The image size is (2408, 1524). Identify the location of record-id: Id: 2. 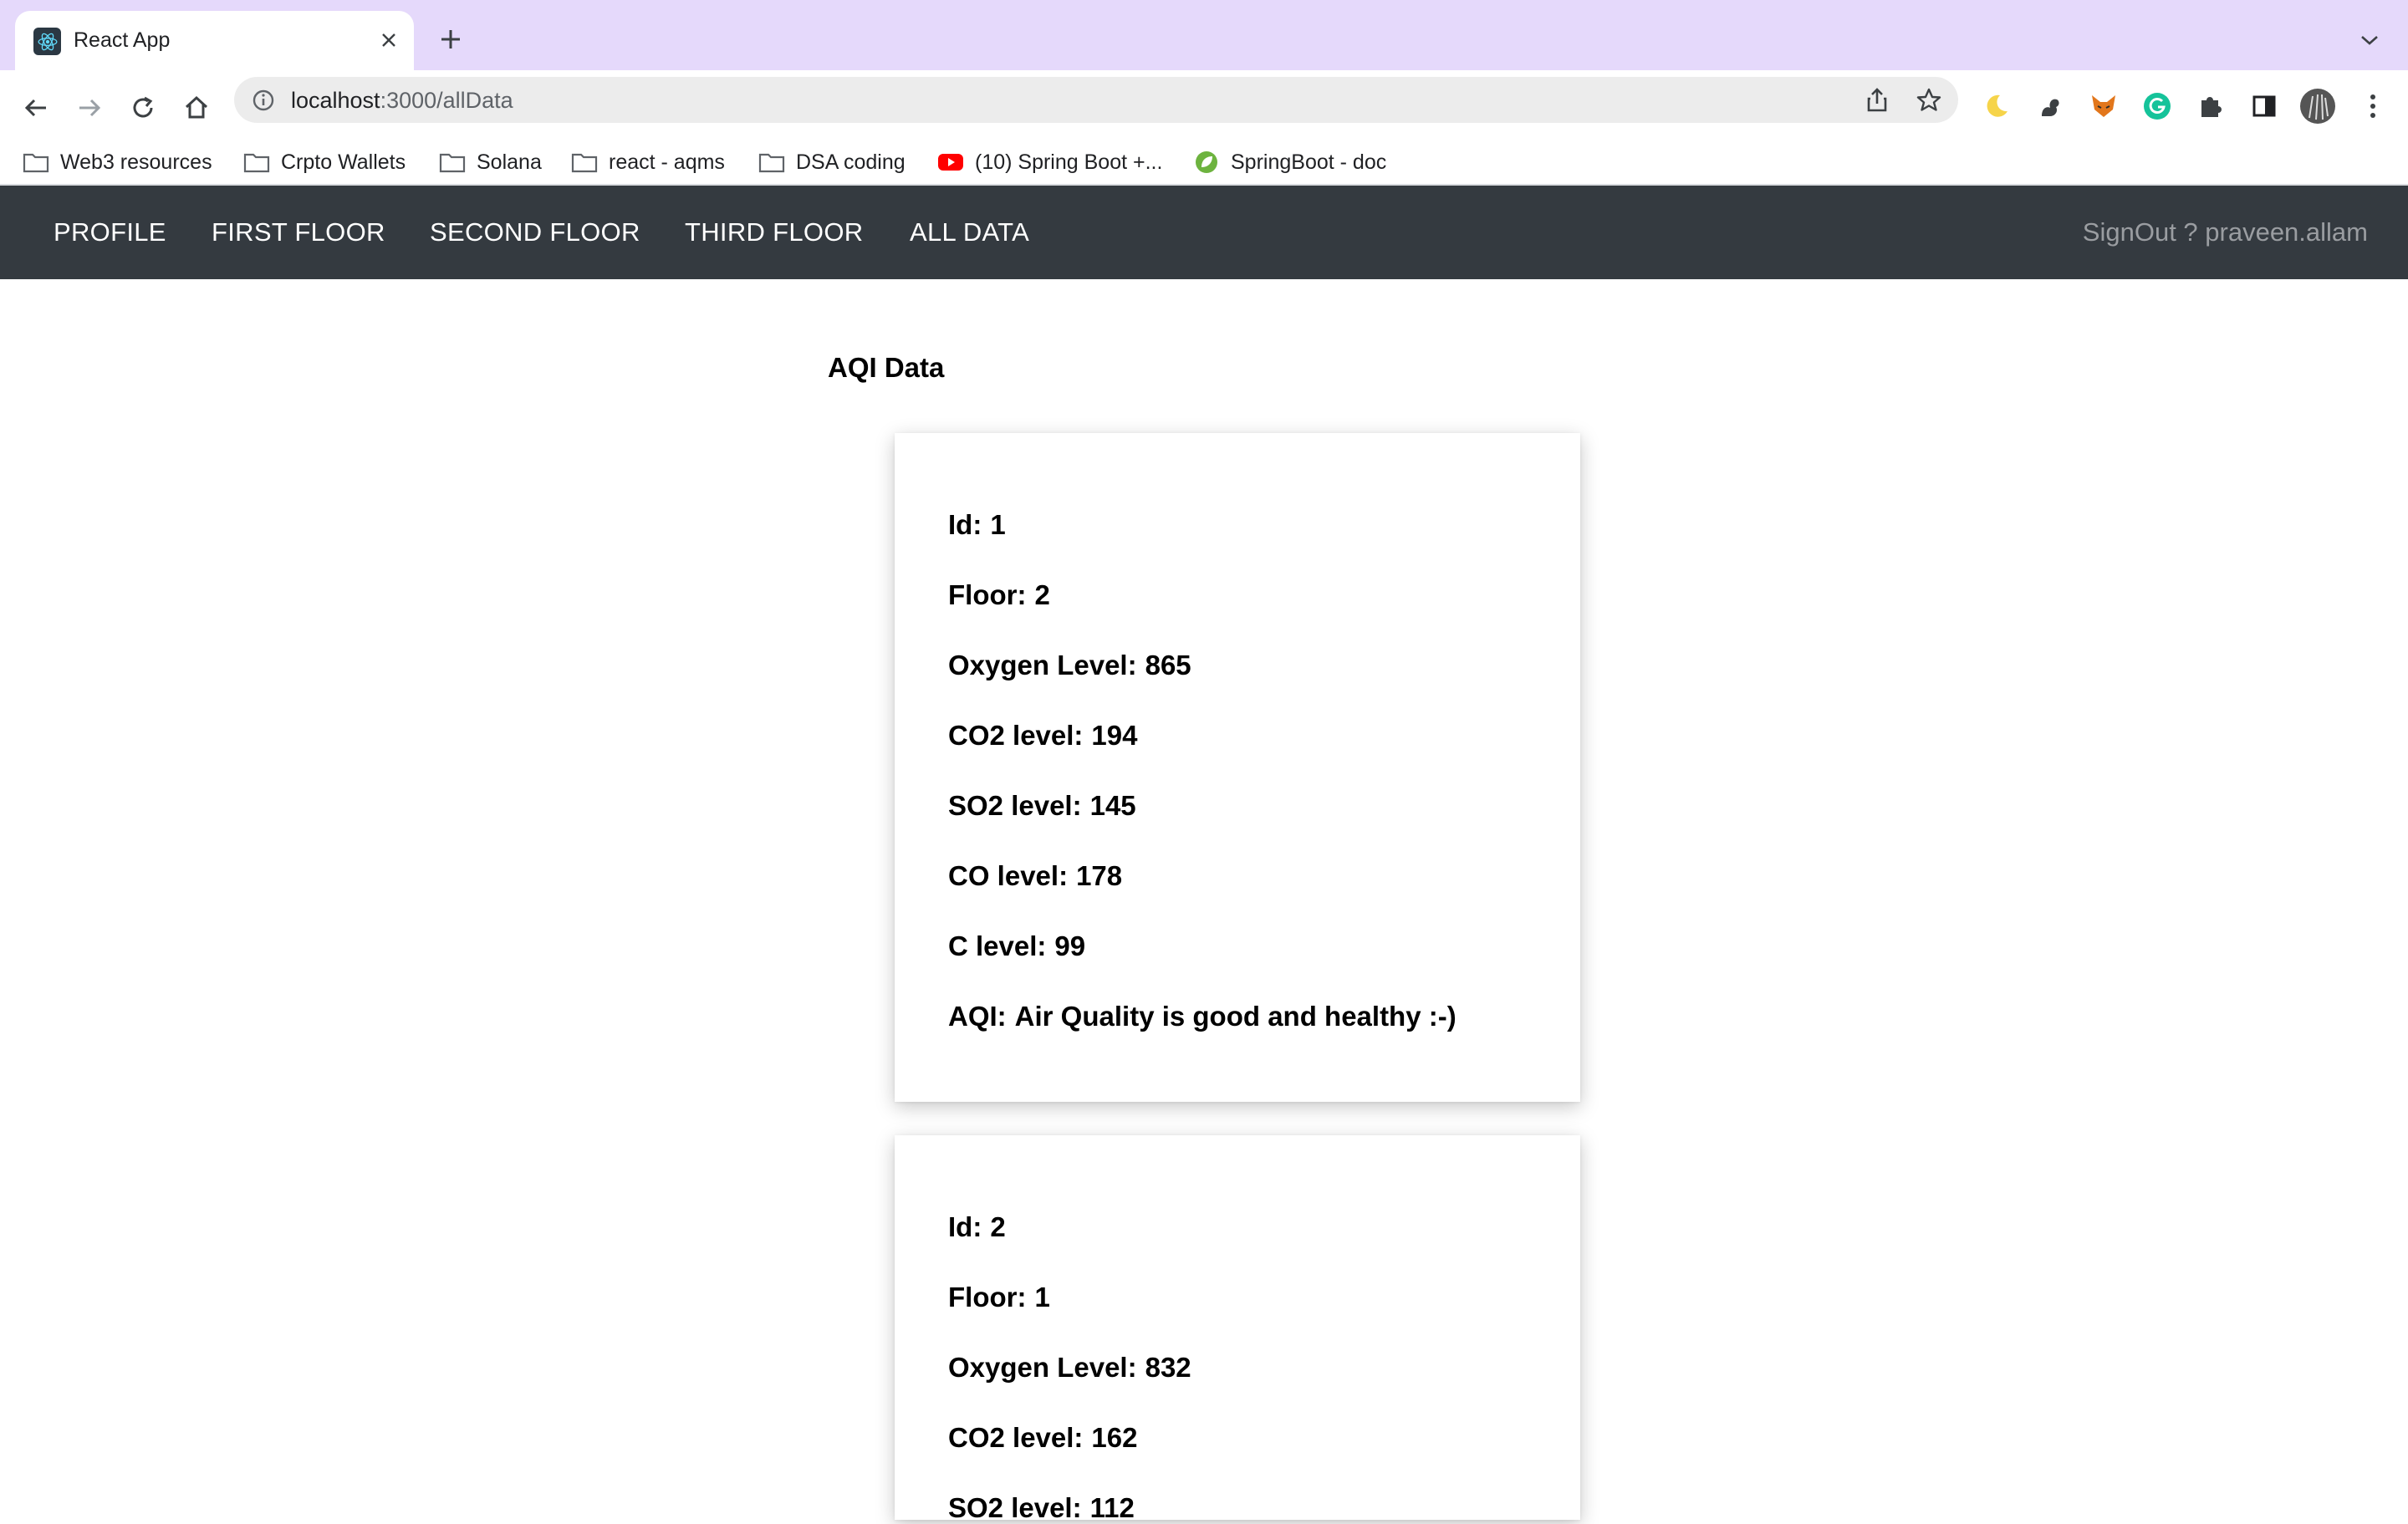
(977, 1227).